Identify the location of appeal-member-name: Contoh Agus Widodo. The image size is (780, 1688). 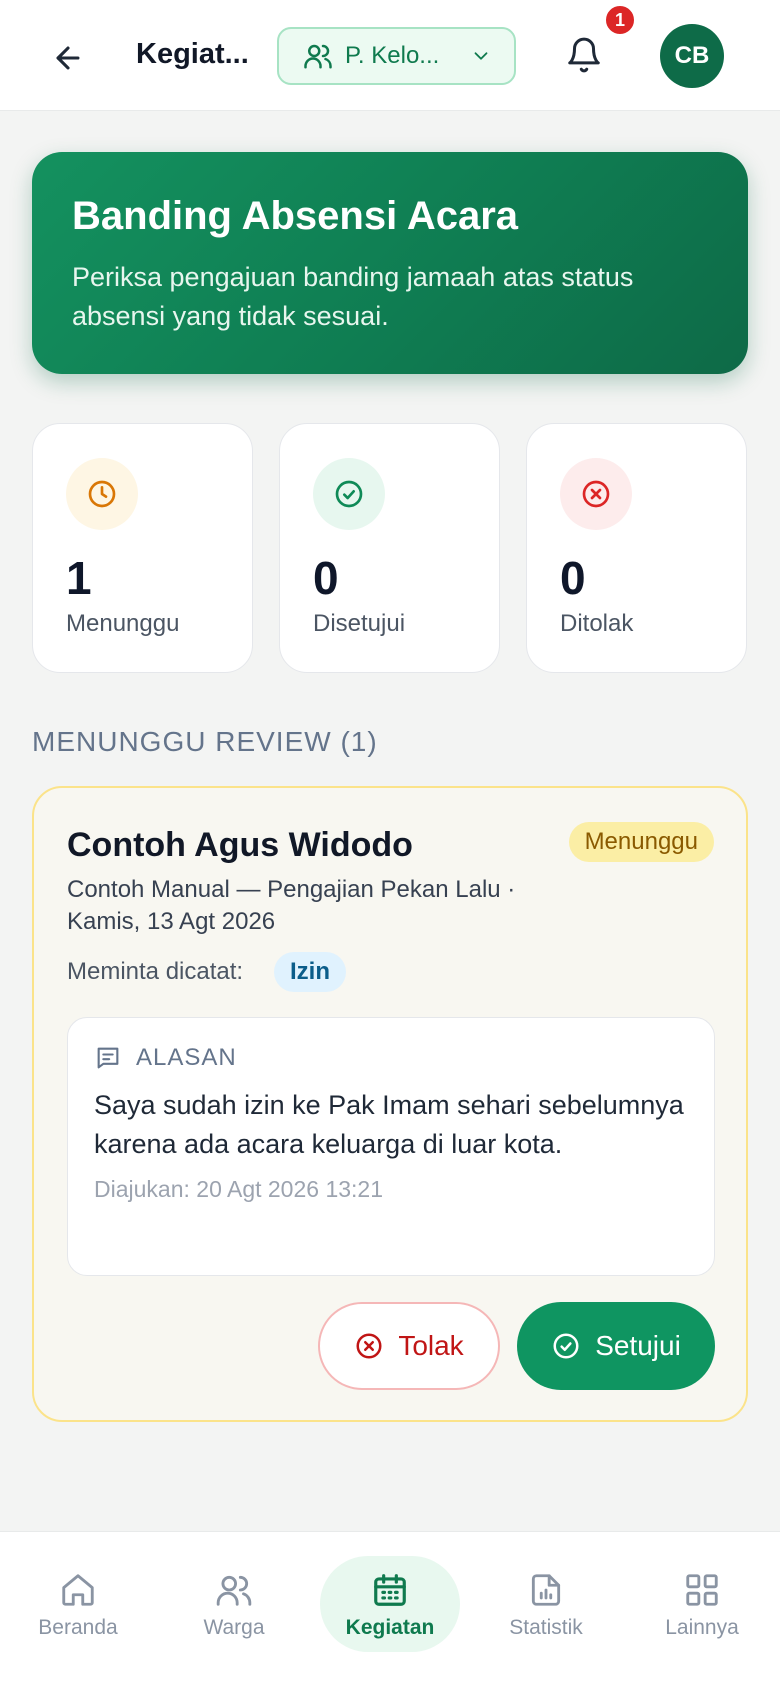
(240, 845).